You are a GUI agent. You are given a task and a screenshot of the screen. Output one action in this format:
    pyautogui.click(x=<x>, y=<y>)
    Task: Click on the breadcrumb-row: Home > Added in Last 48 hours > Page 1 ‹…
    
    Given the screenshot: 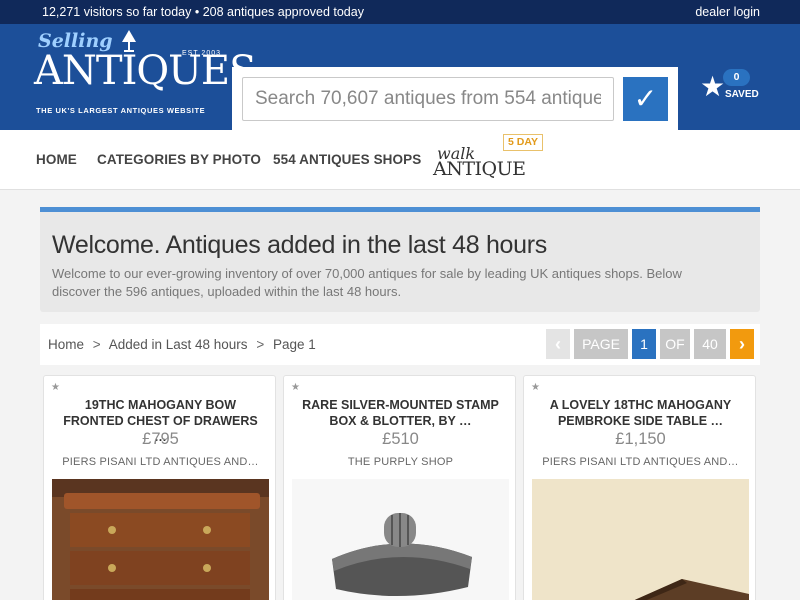 What is the action you would take?
    pyautogui.click(x=400, y=344)
    